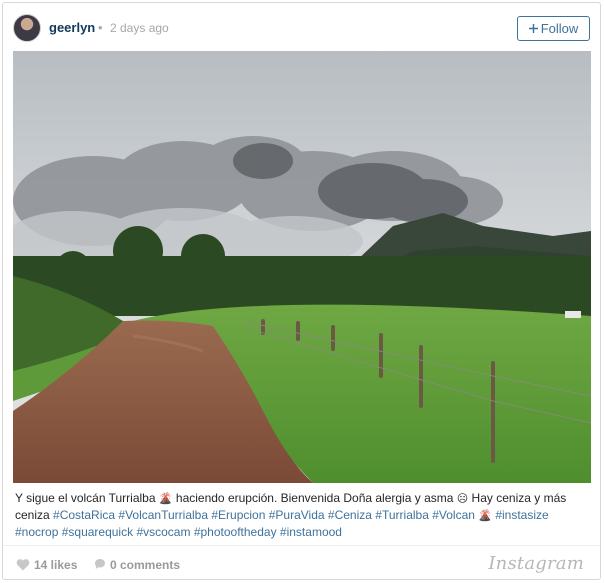  I want to click on hashtag-link: #squarequick, so click(97, 532).